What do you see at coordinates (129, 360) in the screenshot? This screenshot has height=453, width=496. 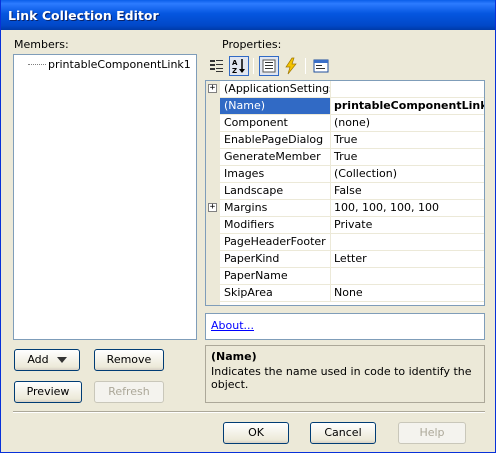 I see `remove-button: Remove` at bounding box center [129, 360].